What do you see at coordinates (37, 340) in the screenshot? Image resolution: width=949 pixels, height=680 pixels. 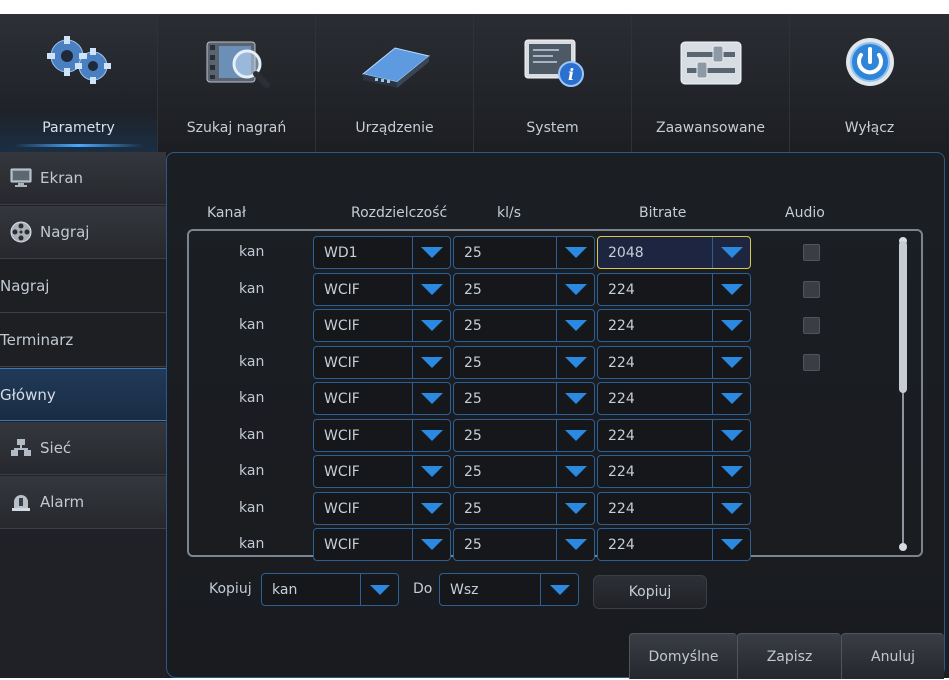 I see `sidebar-item-label: Terminarz` at bounding box center [37, 340].